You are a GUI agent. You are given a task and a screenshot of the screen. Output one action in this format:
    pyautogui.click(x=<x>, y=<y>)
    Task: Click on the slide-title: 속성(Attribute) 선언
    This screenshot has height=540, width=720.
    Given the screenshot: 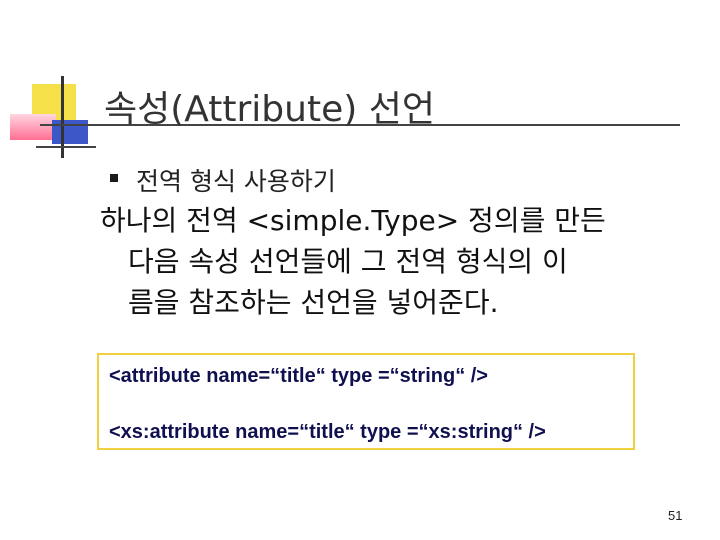 What is the action you would take?
    pyautogui.click(x=269, y=109)
    